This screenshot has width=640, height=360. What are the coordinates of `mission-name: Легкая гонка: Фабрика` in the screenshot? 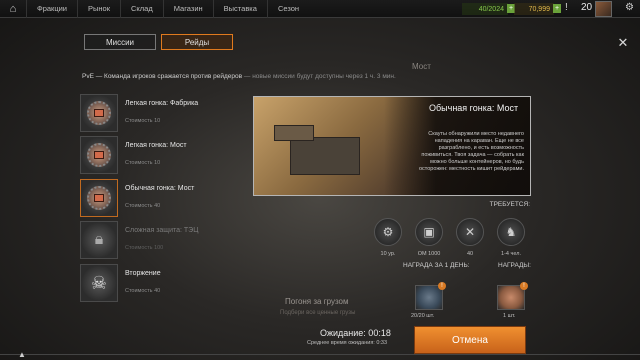 It's located at (162, 103).